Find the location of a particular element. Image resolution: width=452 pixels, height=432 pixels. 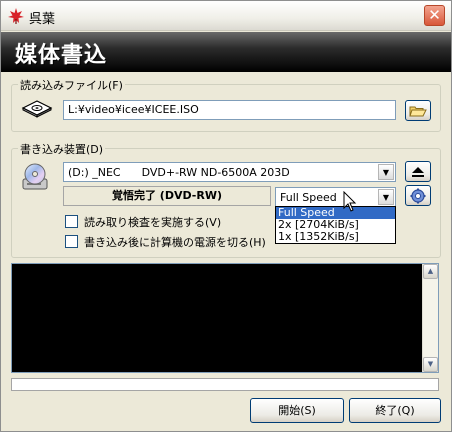

read-file-group-label: 読み込みファイル(F) is located at coordinates (71, 85).